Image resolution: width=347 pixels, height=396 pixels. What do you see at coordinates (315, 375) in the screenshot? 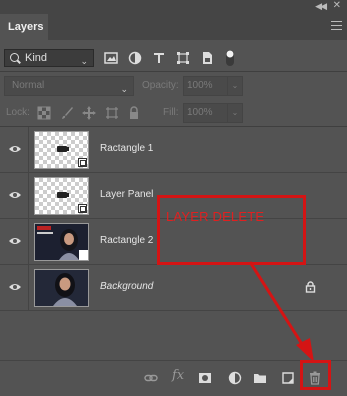
I see `trash-highlight-box` at bounding box center [315, 375].